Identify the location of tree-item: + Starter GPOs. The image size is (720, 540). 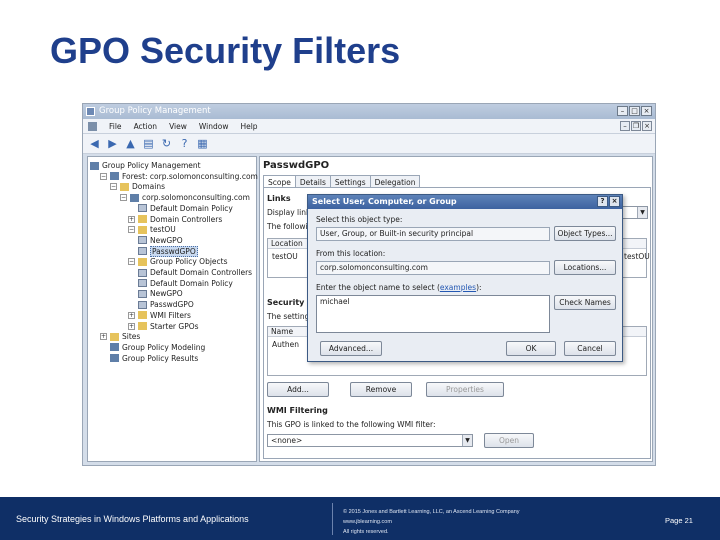
(163, 326).